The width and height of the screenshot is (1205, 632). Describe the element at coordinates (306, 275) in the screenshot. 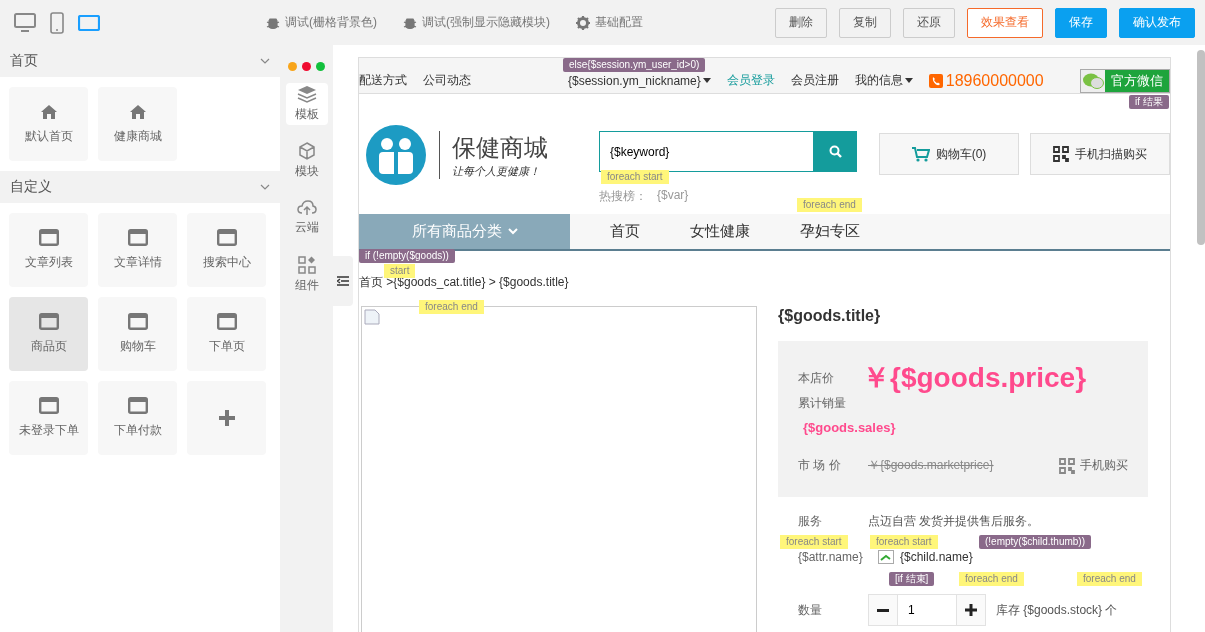

I see `rail-tab: 组件` at that location.